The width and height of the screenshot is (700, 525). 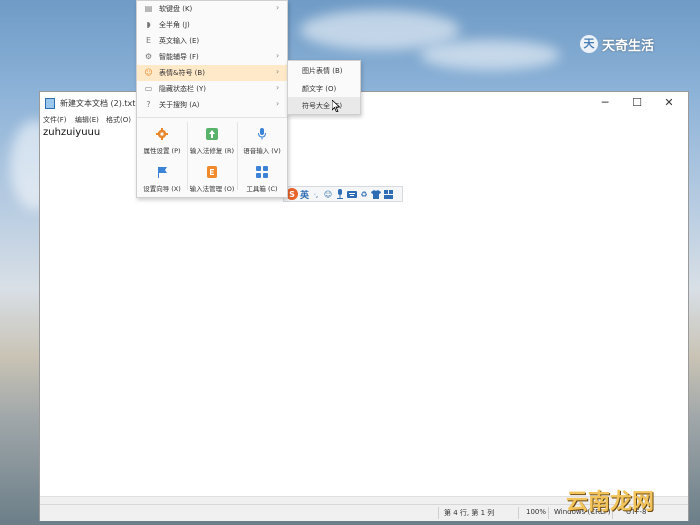 What do you see at coordinates (364, 194) in the screenshot?
I see `skin-icon: ♻` at bounding box center [364, 194].